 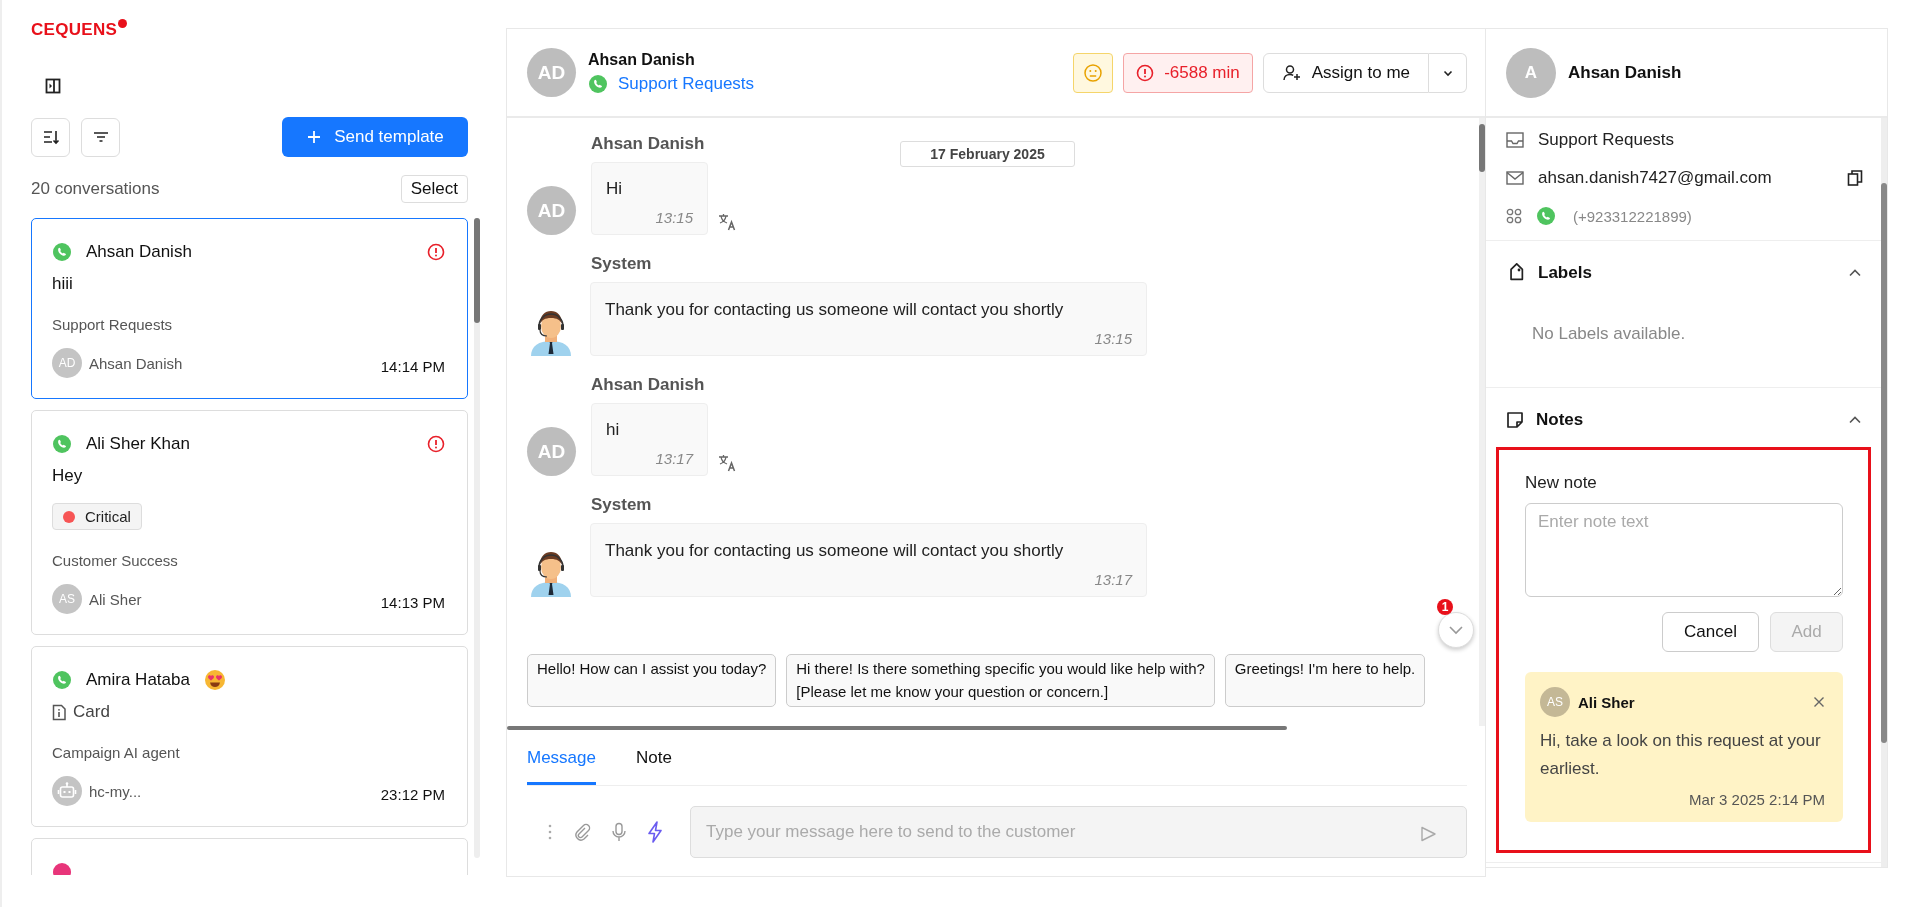 What do you see at coordinates (1565, 273) in the screenshot?
I see `section-title: Labels` at bounding box center [1565, 273].